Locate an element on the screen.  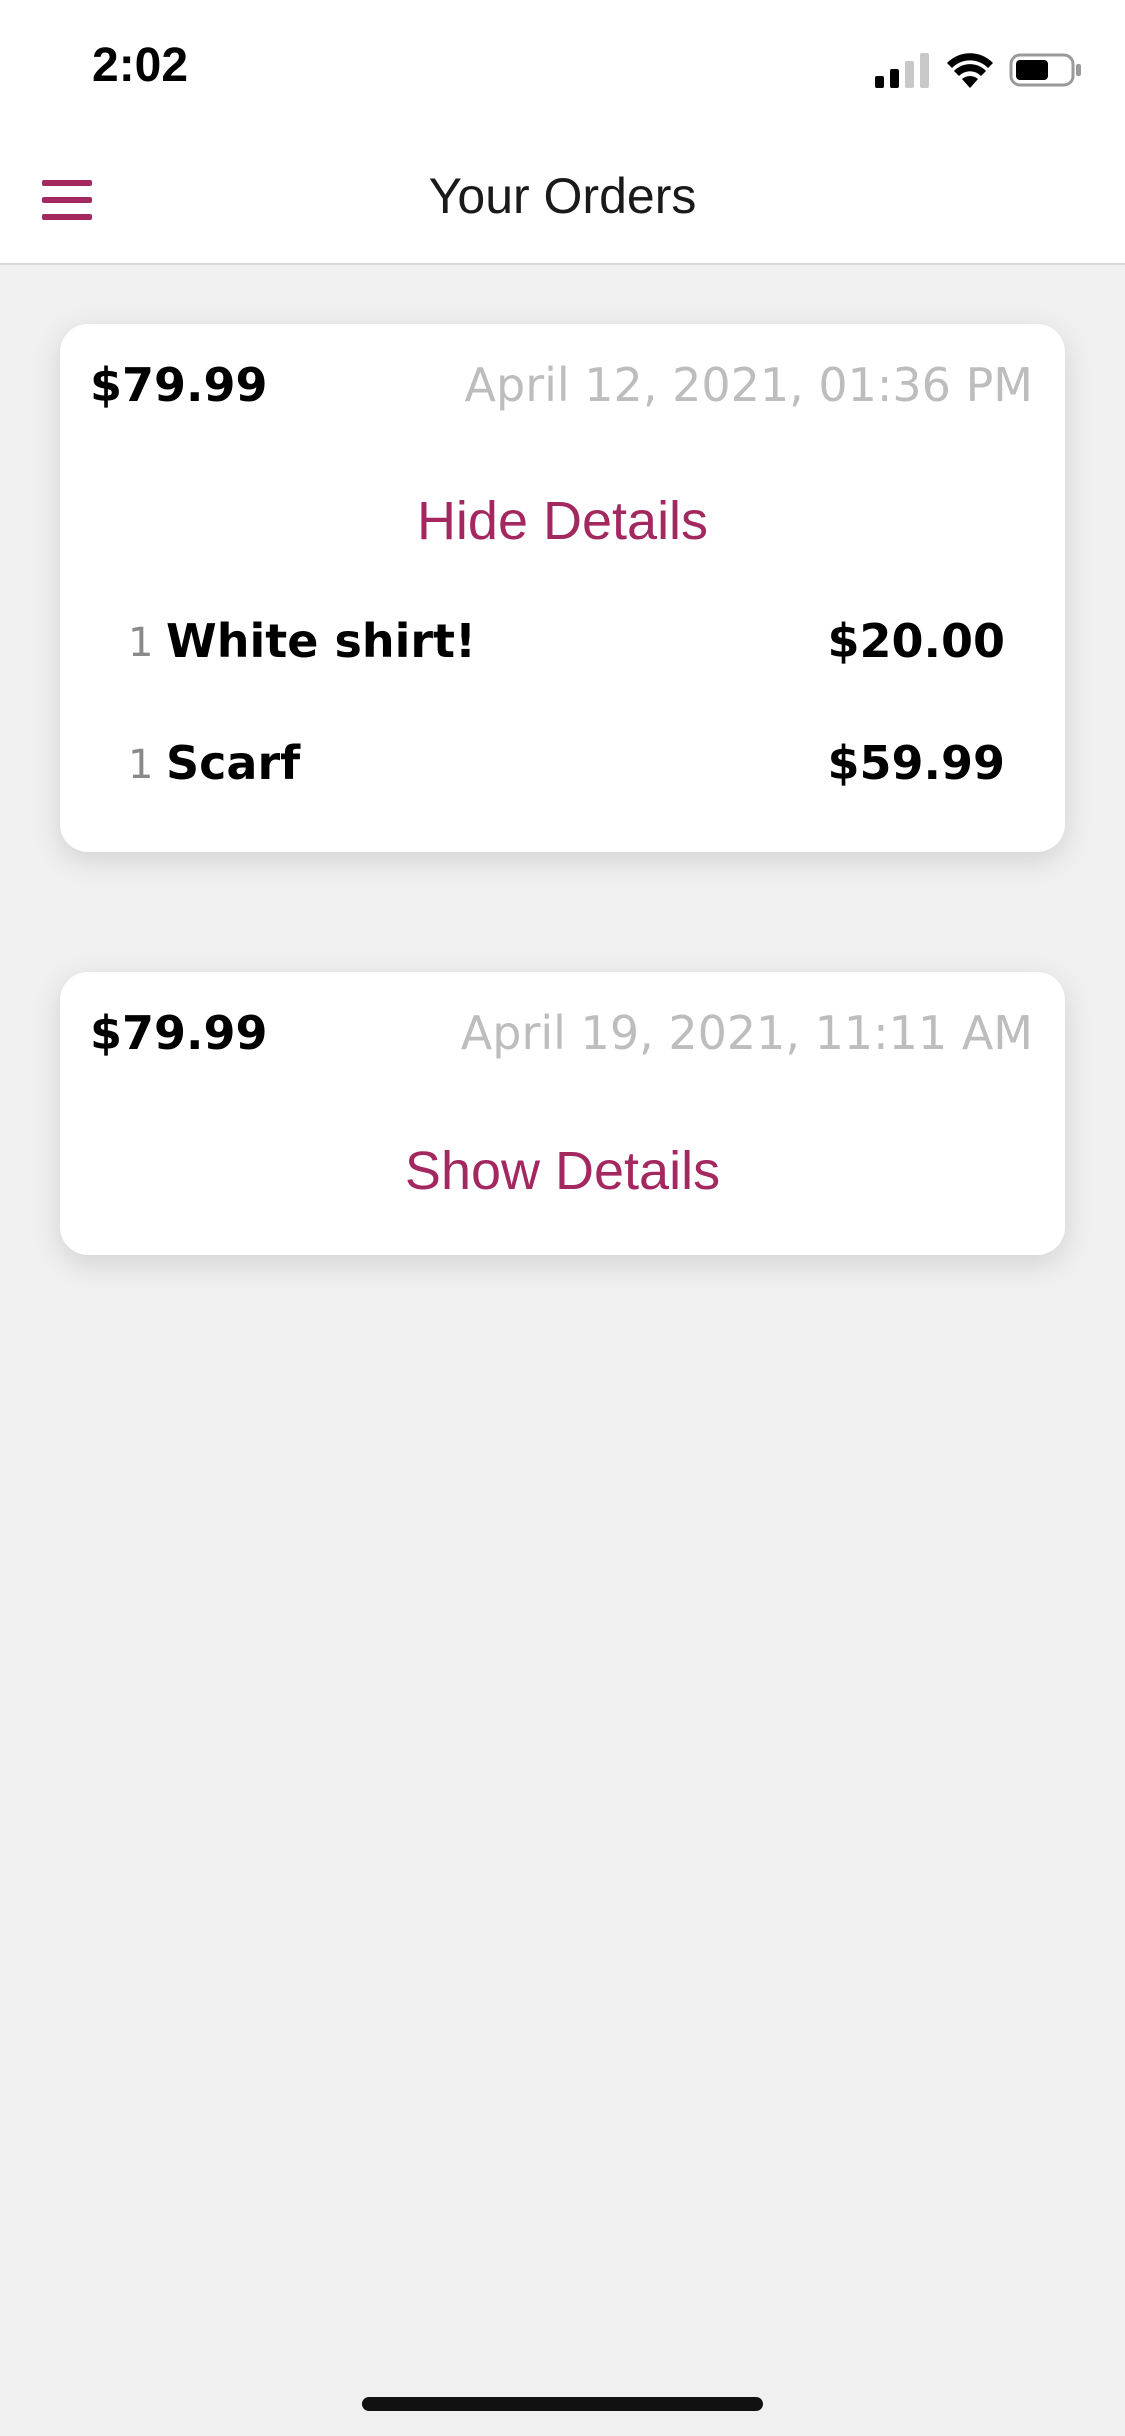
show-details-button: Show Details is located at coordinates (562, 1171).